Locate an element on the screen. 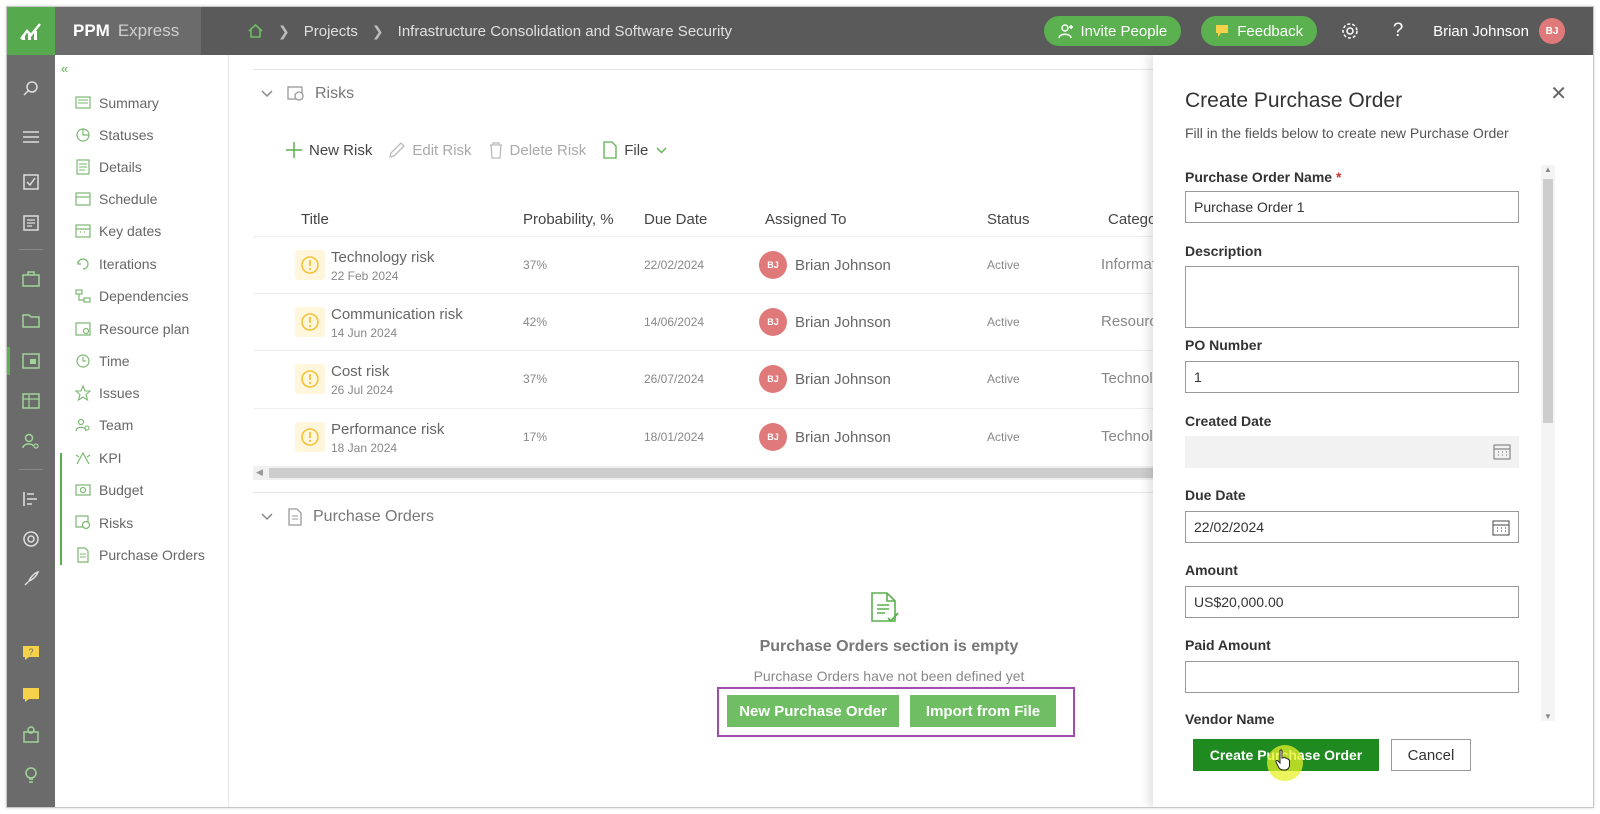 This screenshot has height=814, width=1600. rail-menu is located at coordinates (31, 137).